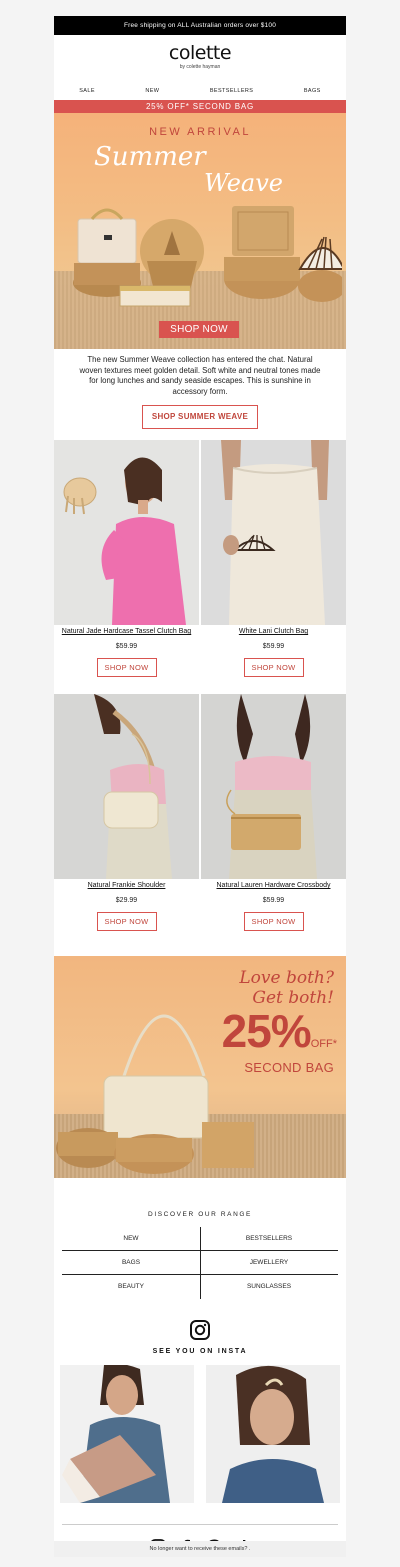 This screenshot has width=400, height=1567. What do you see at coordinates (207, 256) in the screenshot?
I see `hero-bags-image` at bounding box center [207, 256].